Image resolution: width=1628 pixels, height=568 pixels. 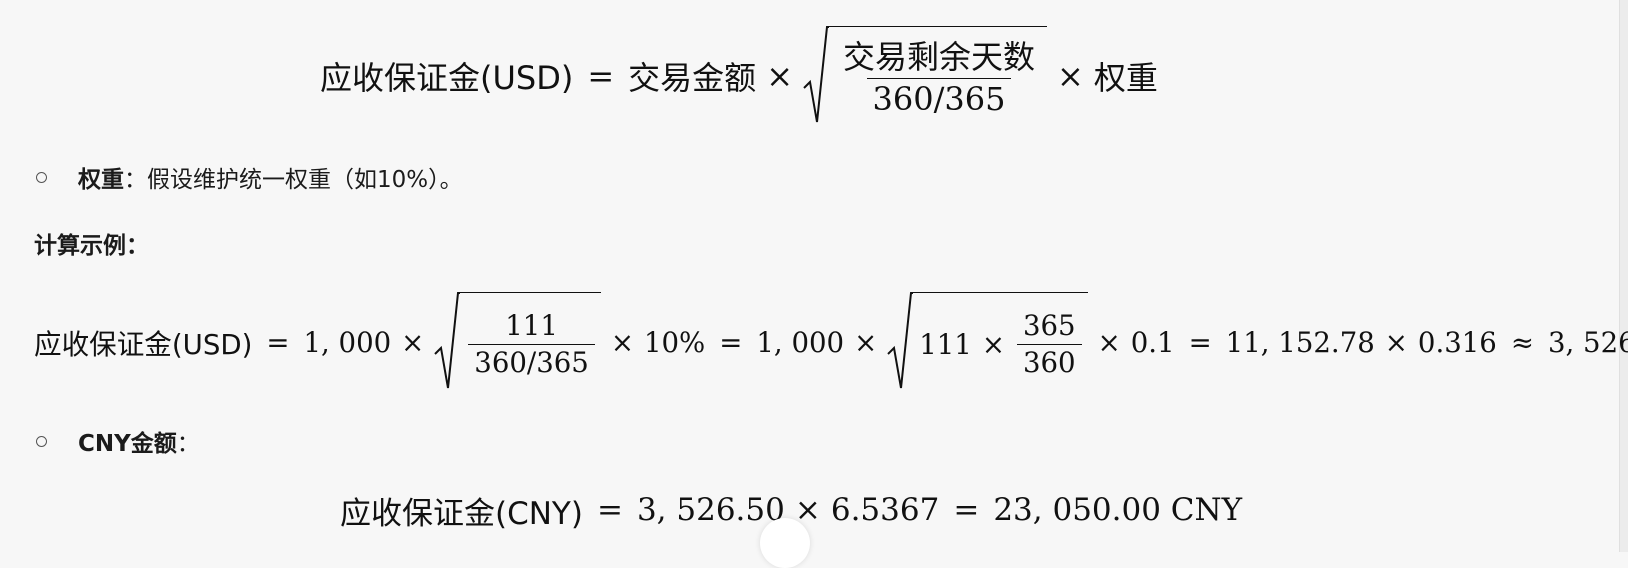 I want to click on list-item-label: CNY金额, so click(x=127, y=444).